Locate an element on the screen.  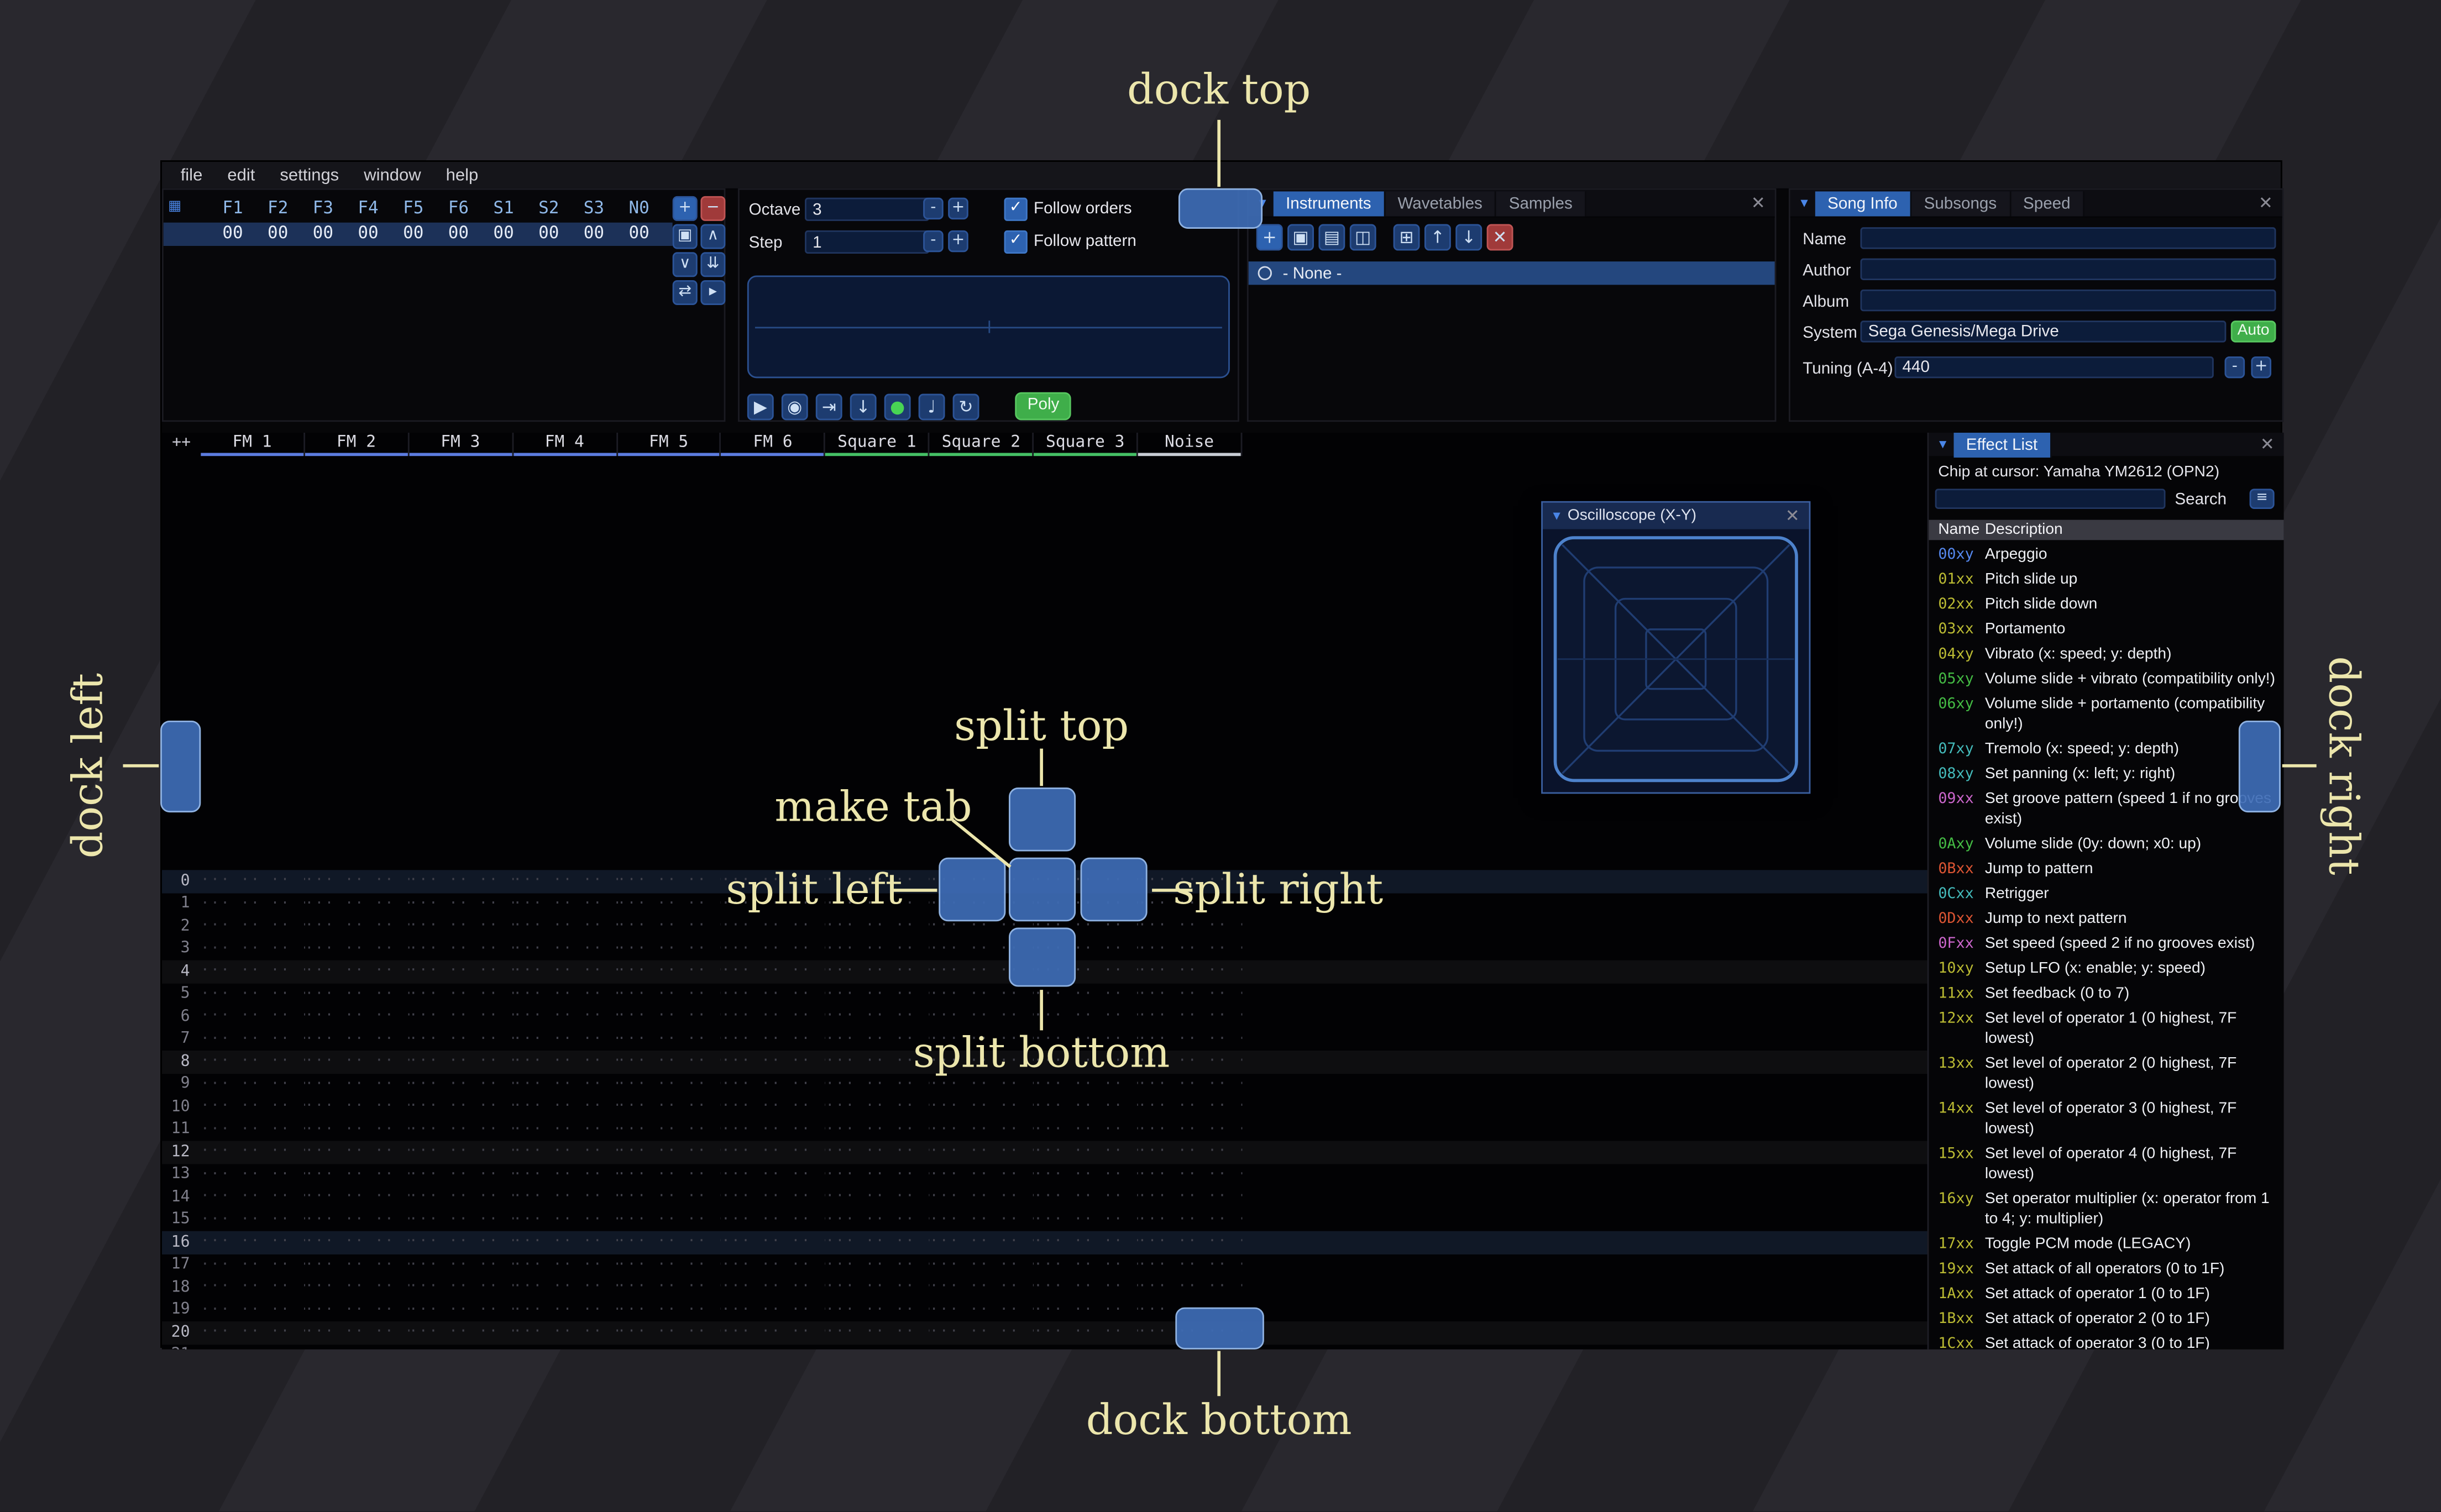
move-instrument-up-button: ↑ is located at coordinates (1437, 238).